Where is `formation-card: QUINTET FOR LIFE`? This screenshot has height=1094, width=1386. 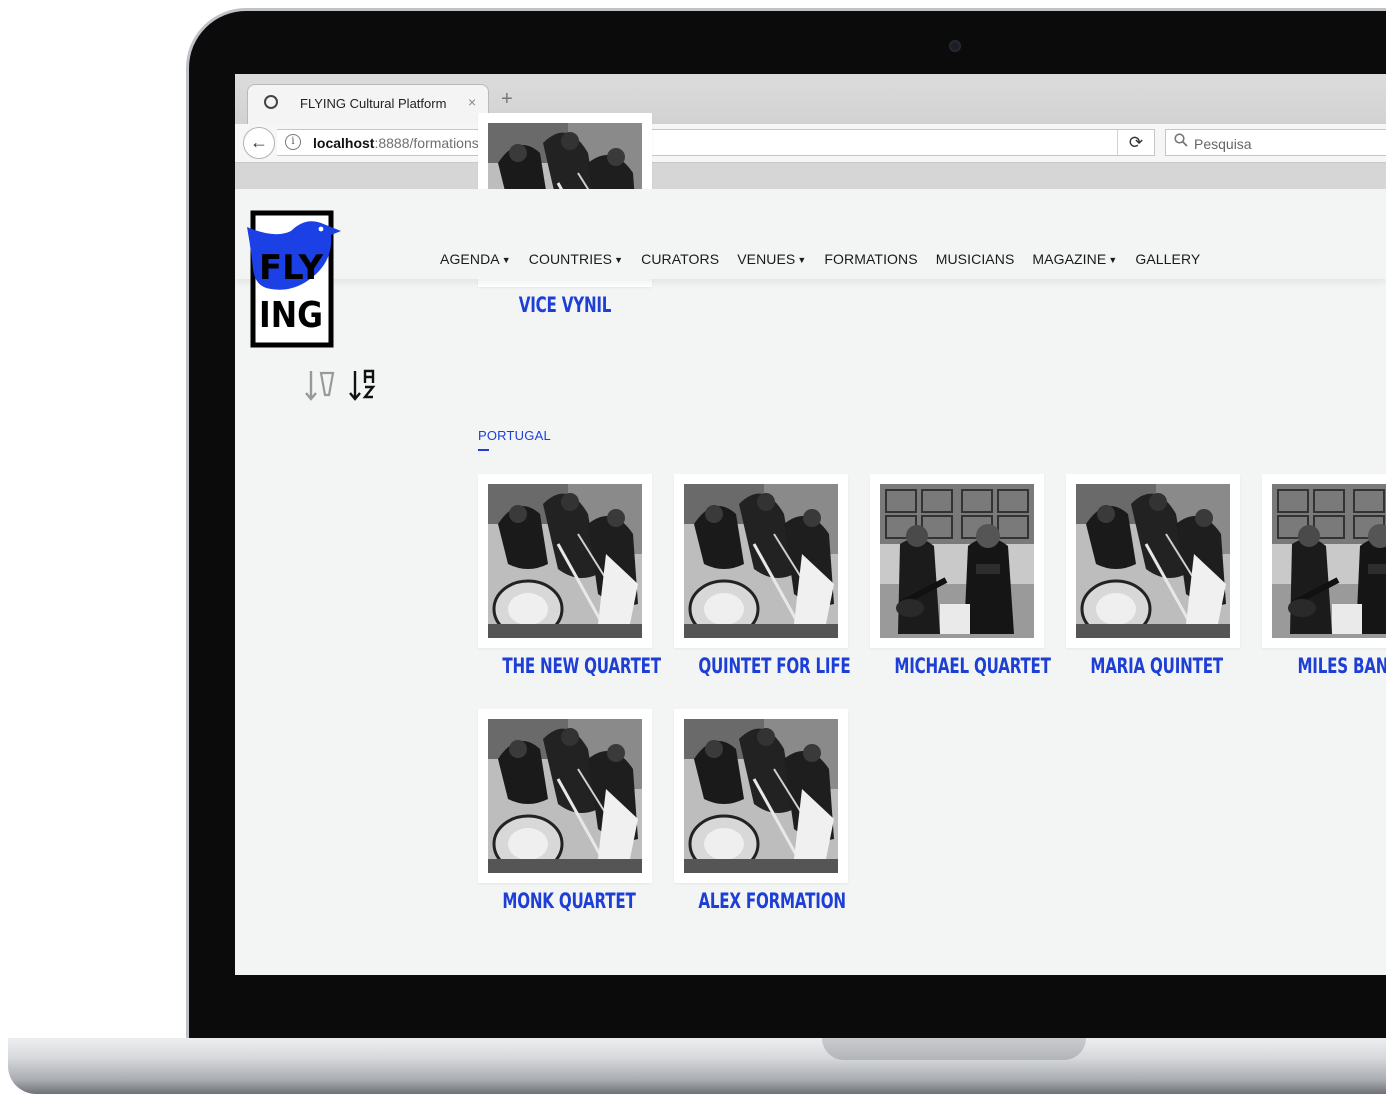
formation-card: QUINTET FOR LIFE is located at coordinates (762, 576).